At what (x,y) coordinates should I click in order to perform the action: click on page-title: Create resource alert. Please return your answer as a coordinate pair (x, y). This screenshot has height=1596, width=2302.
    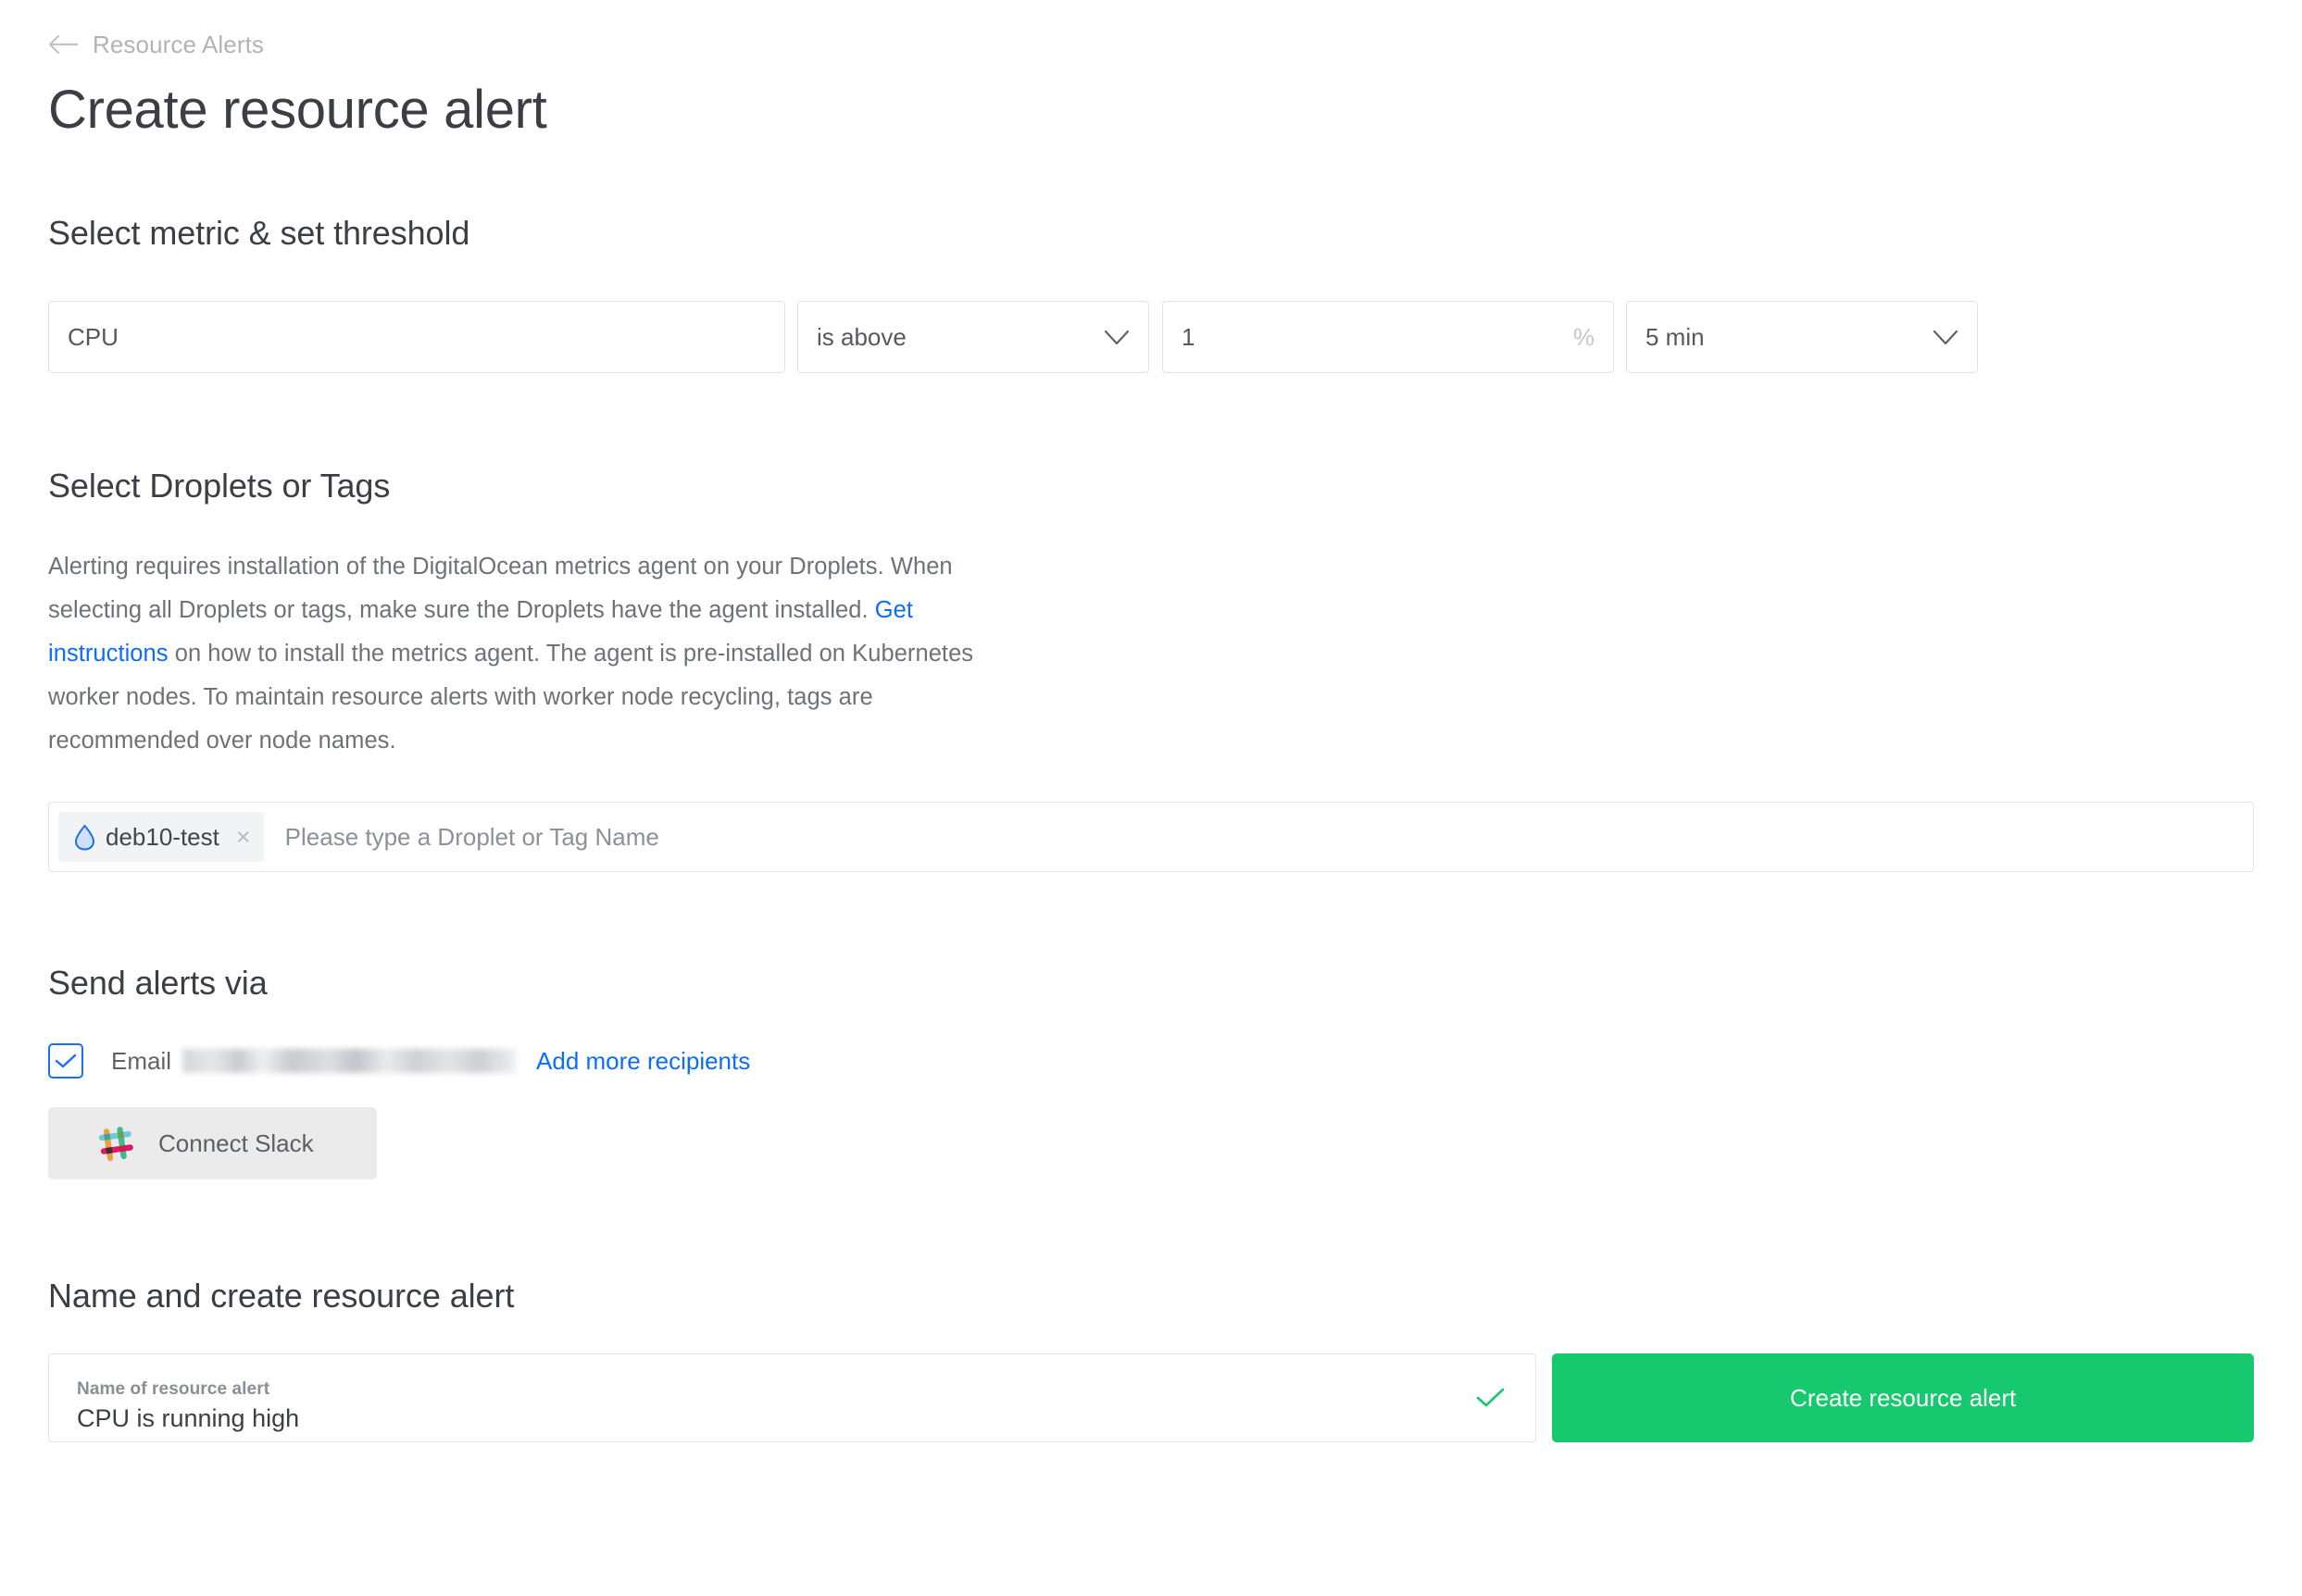
    Looking at the image, I should click on (297, 110).